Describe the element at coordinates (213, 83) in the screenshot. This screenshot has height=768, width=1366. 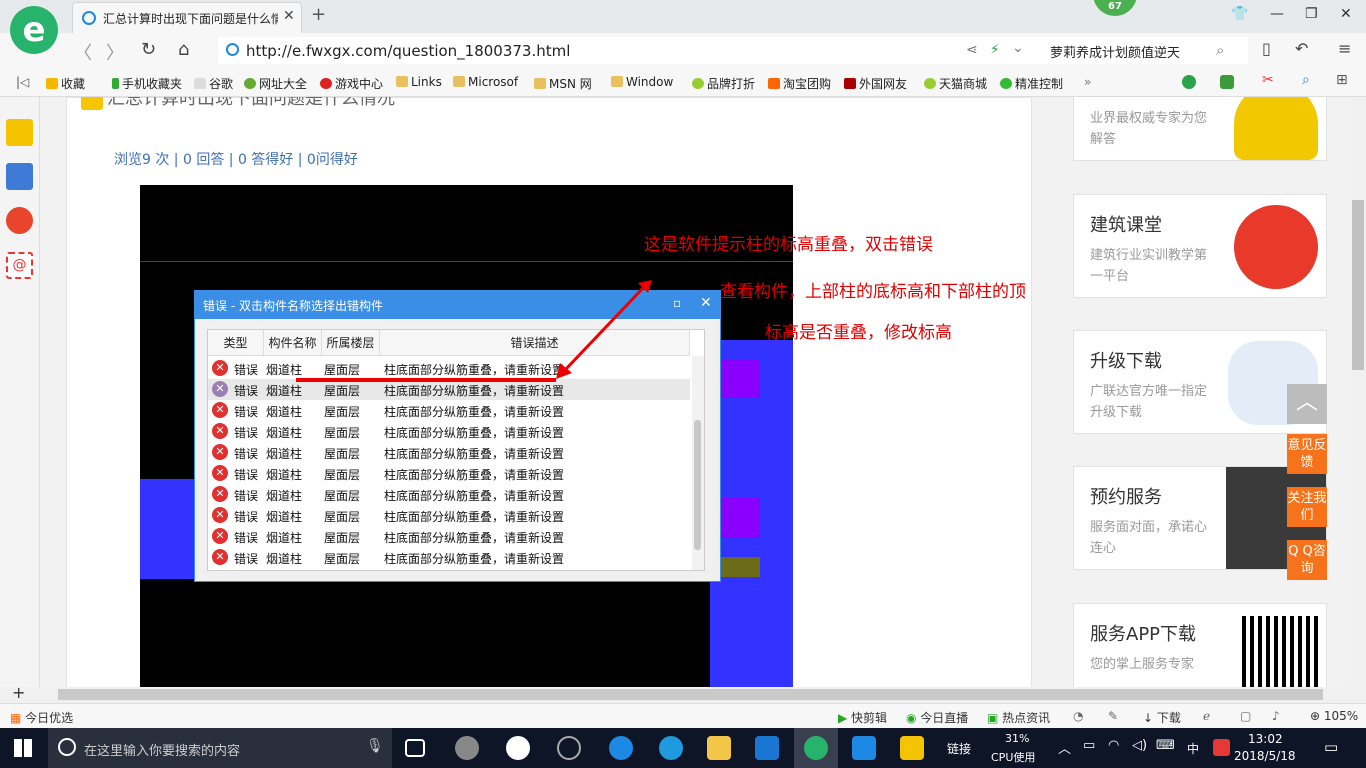
I see `bookmark-item: 谷歌` at that location.